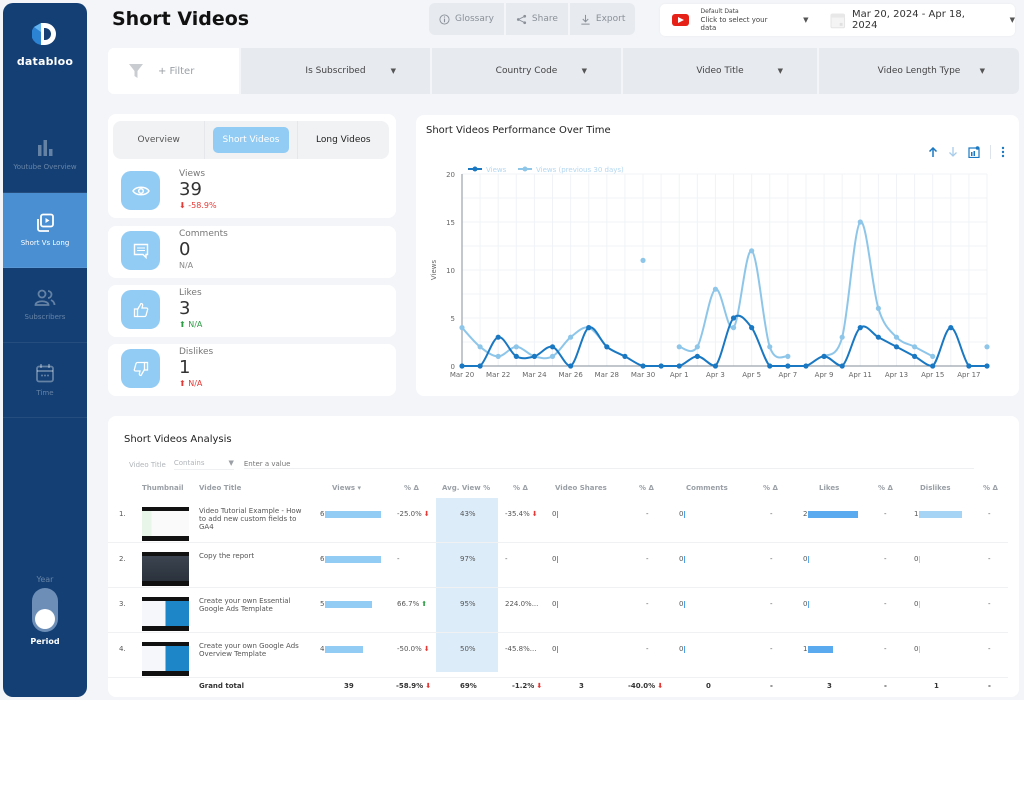  I want to click on dislikes-cell: 0, so click(917, 559).